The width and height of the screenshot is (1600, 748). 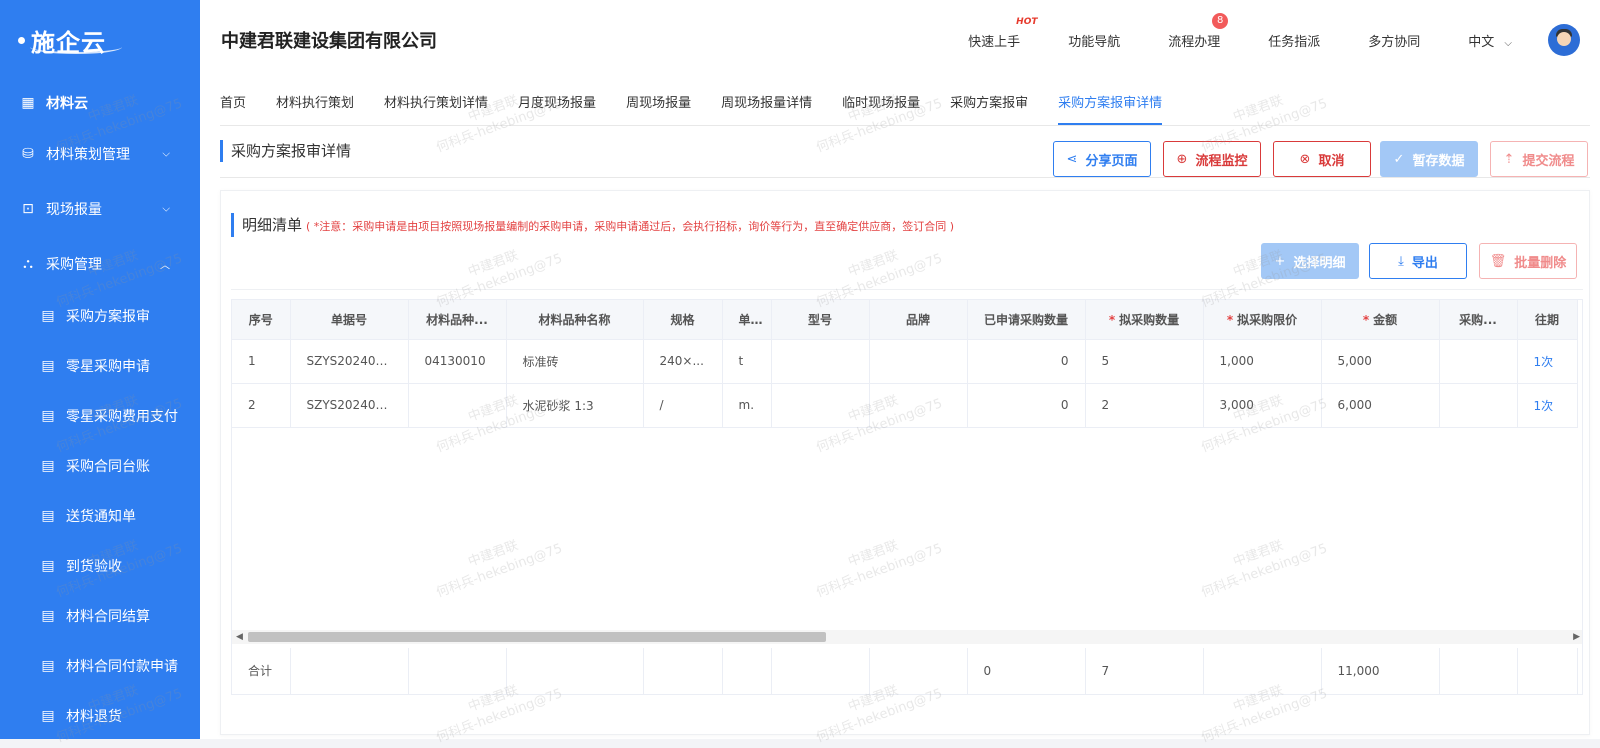 I want to click on column-header: * 拟采购限价, so click(x=1262, y=320).